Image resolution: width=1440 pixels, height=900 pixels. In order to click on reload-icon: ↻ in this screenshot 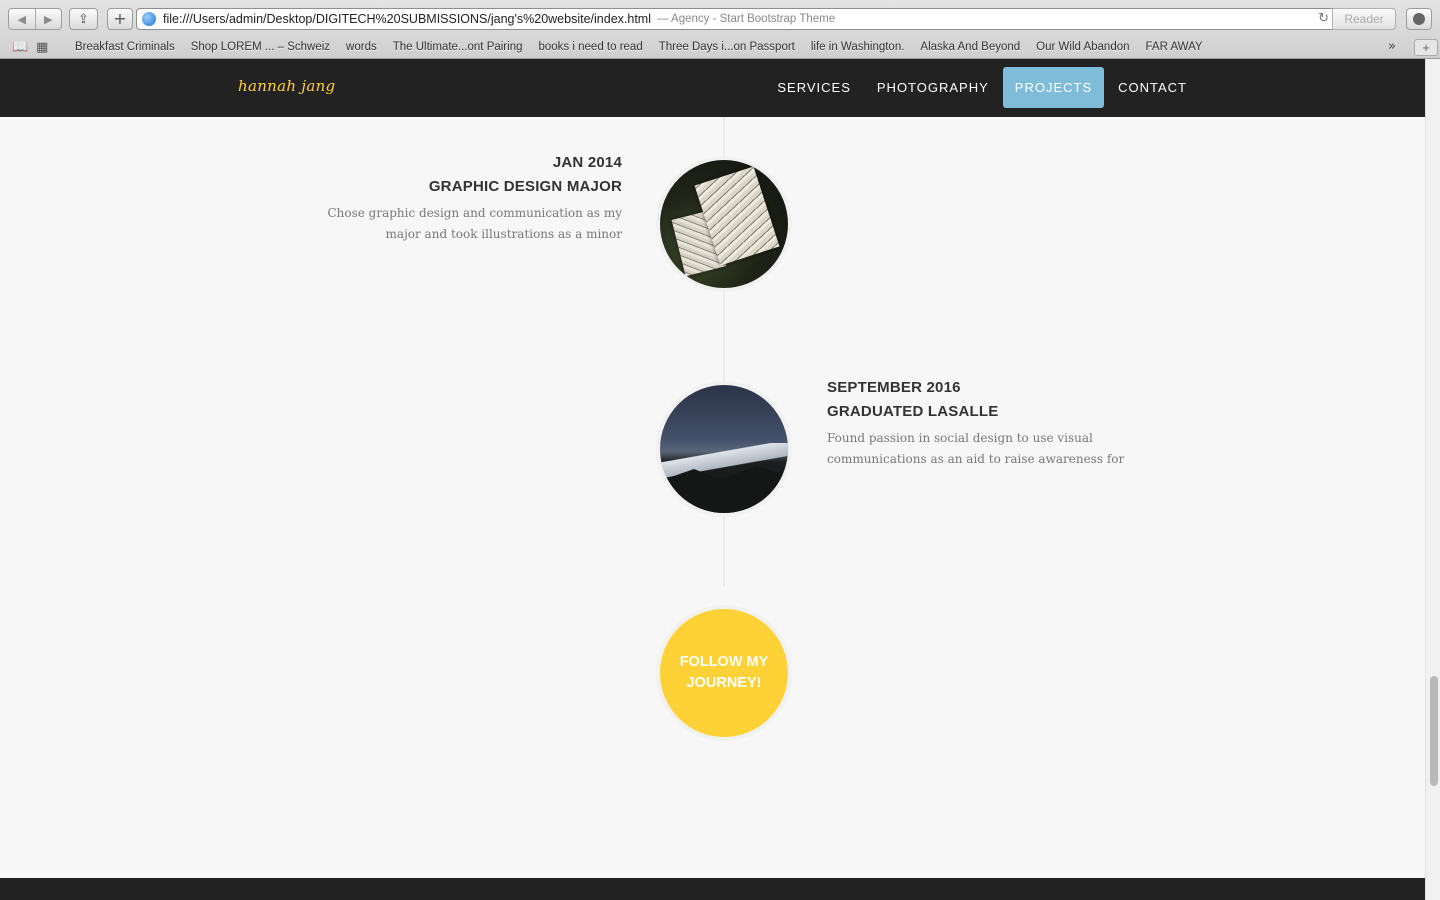, I will do `click(1323, 18)`.